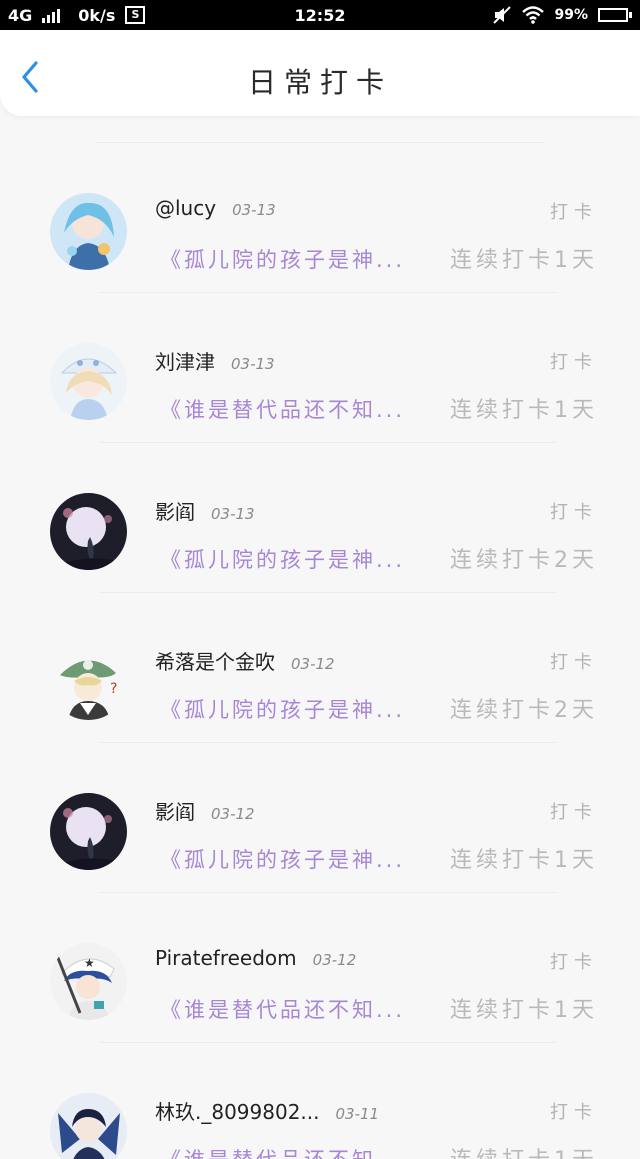  What do you see at coordinates (615, 15) in the screenshot?
I see `battery-icon` at bounding box center [615, 15].